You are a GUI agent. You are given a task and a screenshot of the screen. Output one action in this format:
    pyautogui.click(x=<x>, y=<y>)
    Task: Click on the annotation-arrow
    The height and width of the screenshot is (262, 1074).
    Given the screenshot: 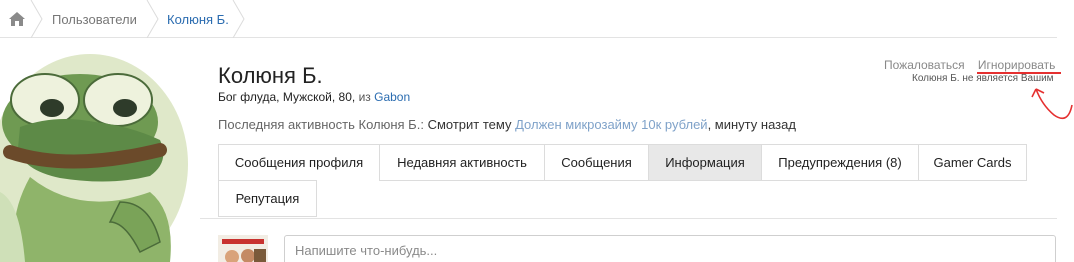 What is the action you would take?
    pyautogui.click(x=1052, y=104)
    